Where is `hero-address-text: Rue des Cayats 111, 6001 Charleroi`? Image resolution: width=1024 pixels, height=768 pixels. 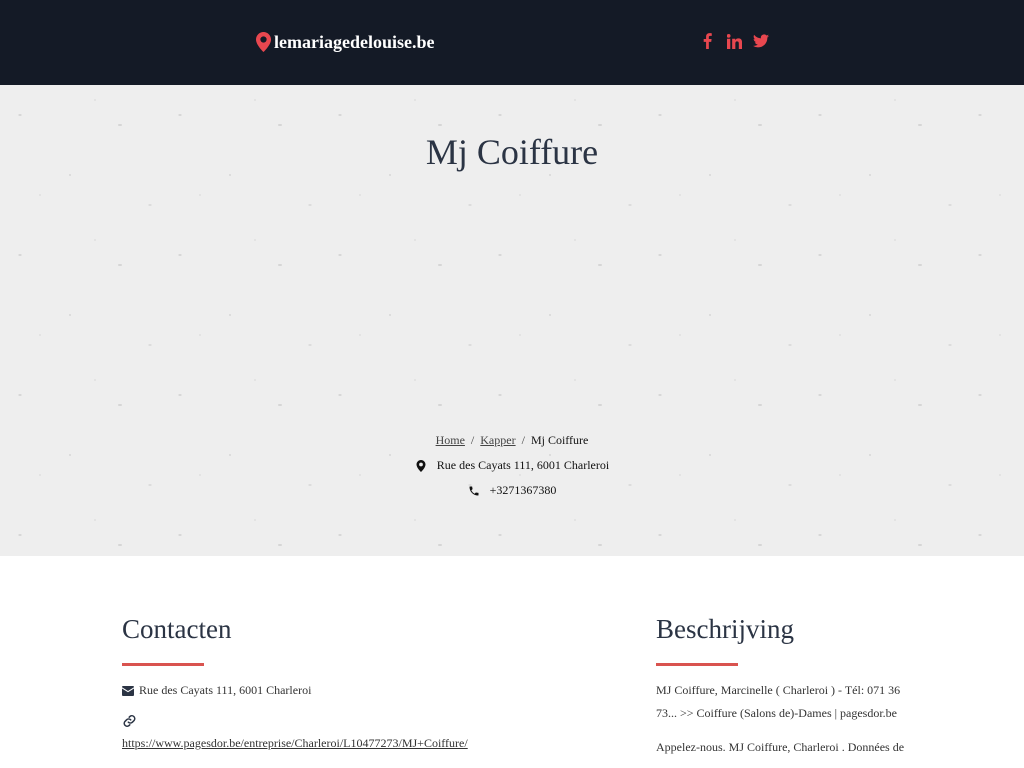 hero-address-text: Rue des Cayats 111, 6001 Charleroi is located at coordinates (523, 465).